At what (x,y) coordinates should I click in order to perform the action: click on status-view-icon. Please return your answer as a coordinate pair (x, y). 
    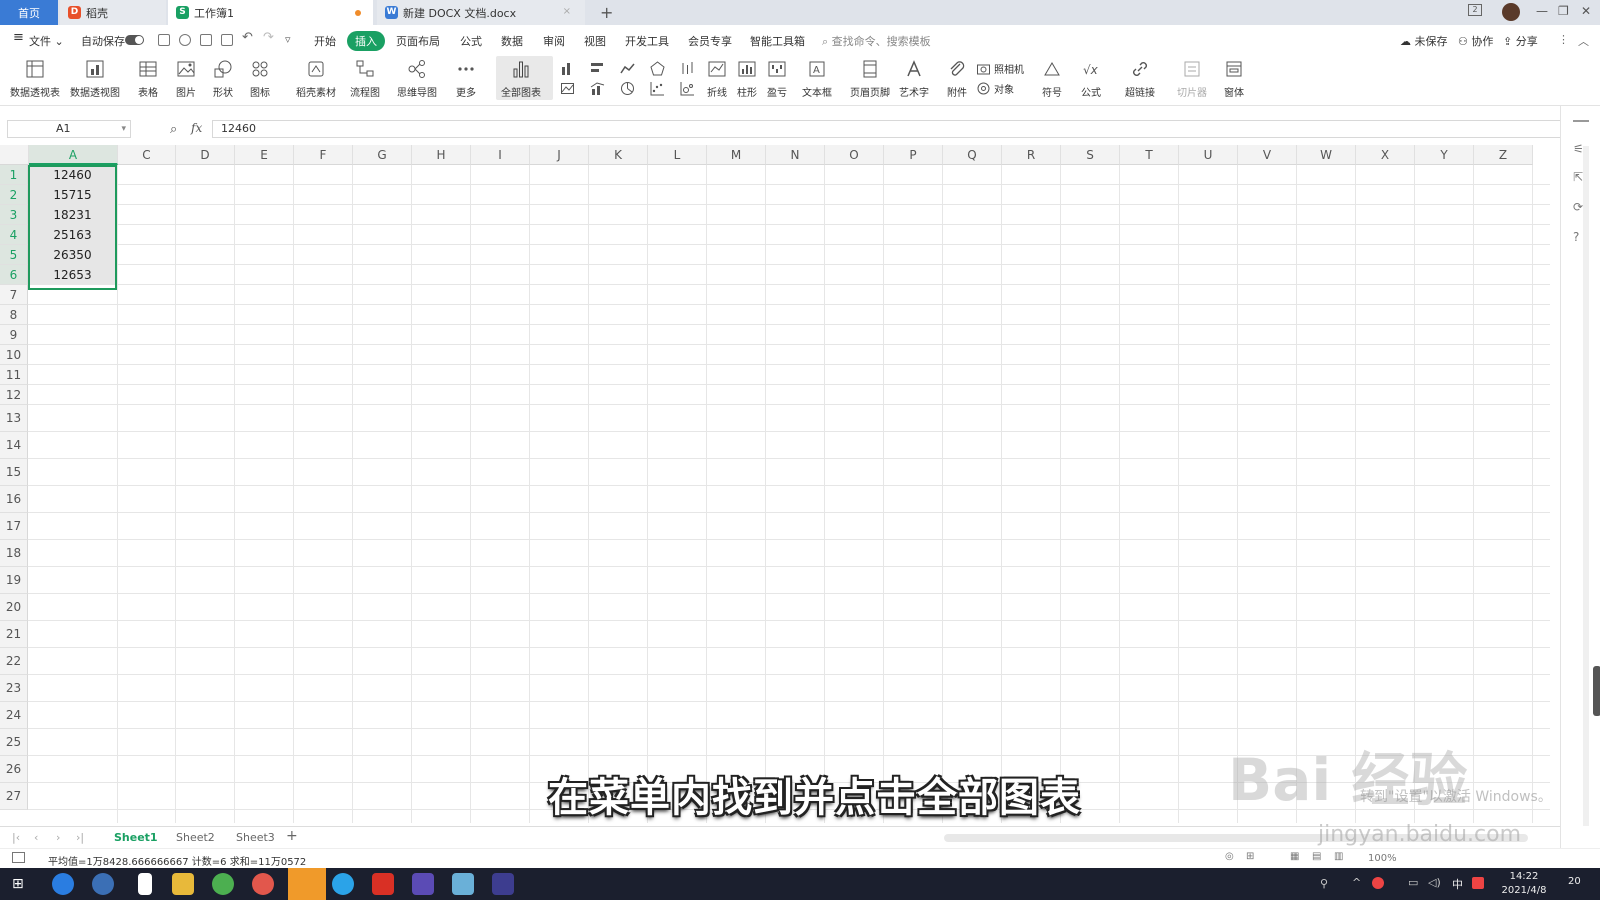
    Looking at the image, I should click on (18, 857).